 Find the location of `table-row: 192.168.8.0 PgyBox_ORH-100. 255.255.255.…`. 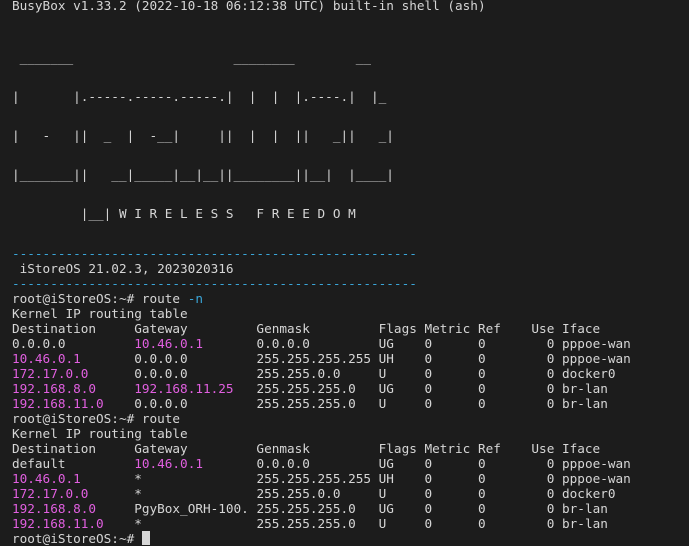

table-row: 192.168.8.0 PgyBox_ORH-100. 255.255.255.… is located at coordinates (350, 508).